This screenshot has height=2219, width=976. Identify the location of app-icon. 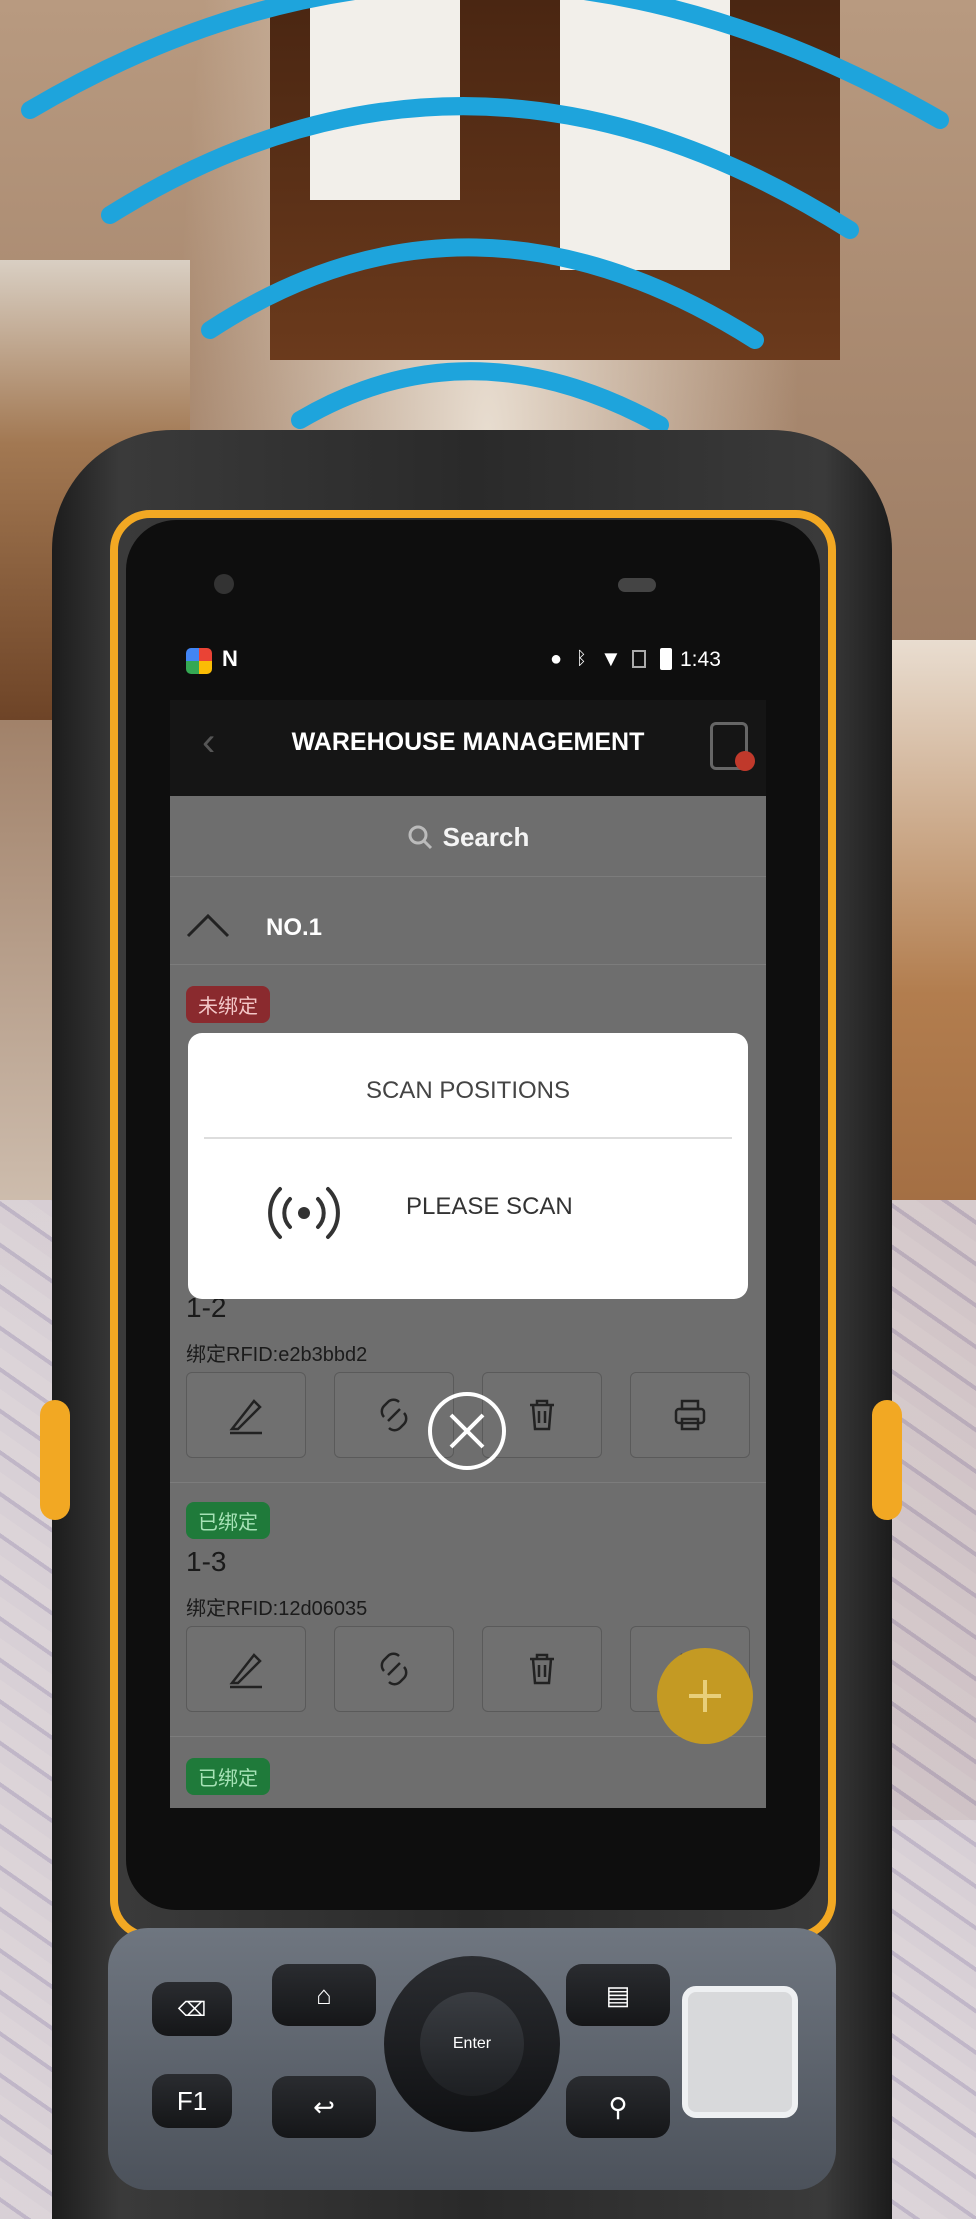
(199, 661).